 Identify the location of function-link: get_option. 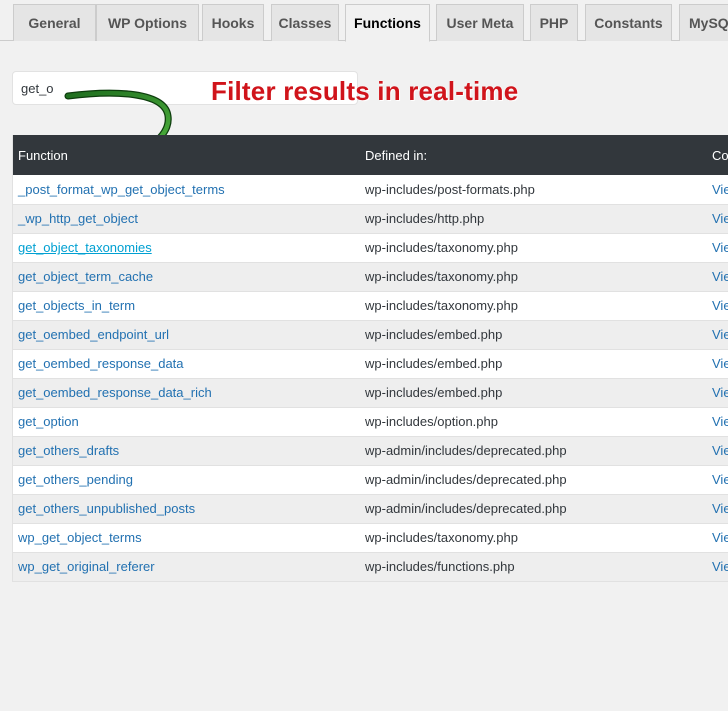
(48, 421).